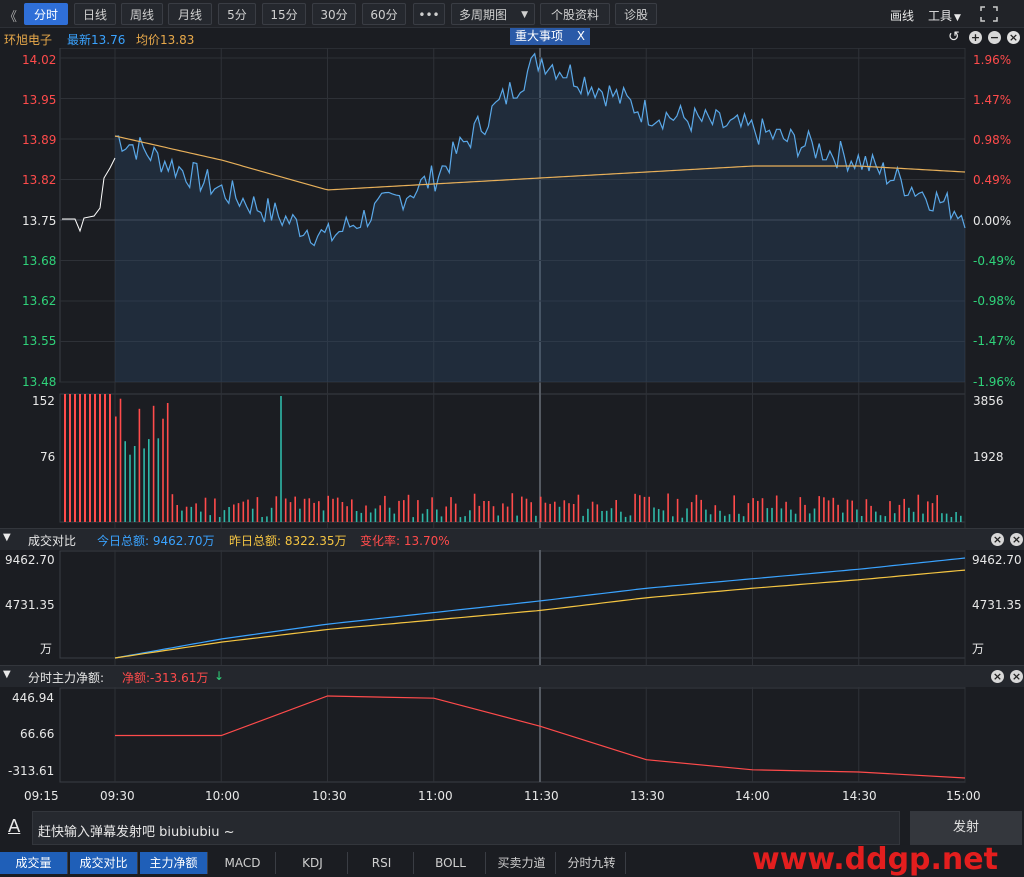 The width and height of the screenshot is (1024, 877). Describe the element at coordinates (14, 826) in the screenshot. I see `danmu-font-icon: A` at that location.